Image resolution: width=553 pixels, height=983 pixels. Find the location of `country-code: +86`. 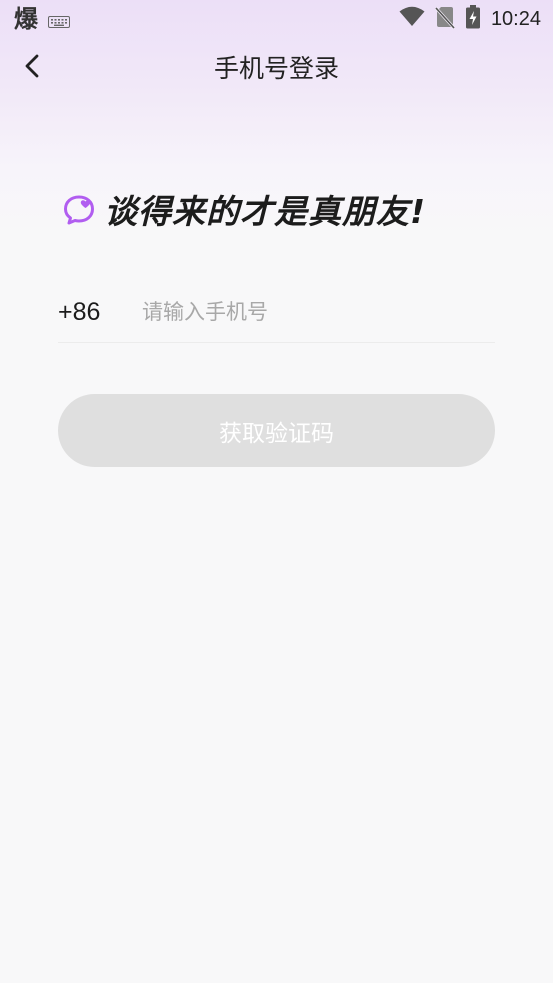

country-code: +86 is located at coordinates (100, 312).